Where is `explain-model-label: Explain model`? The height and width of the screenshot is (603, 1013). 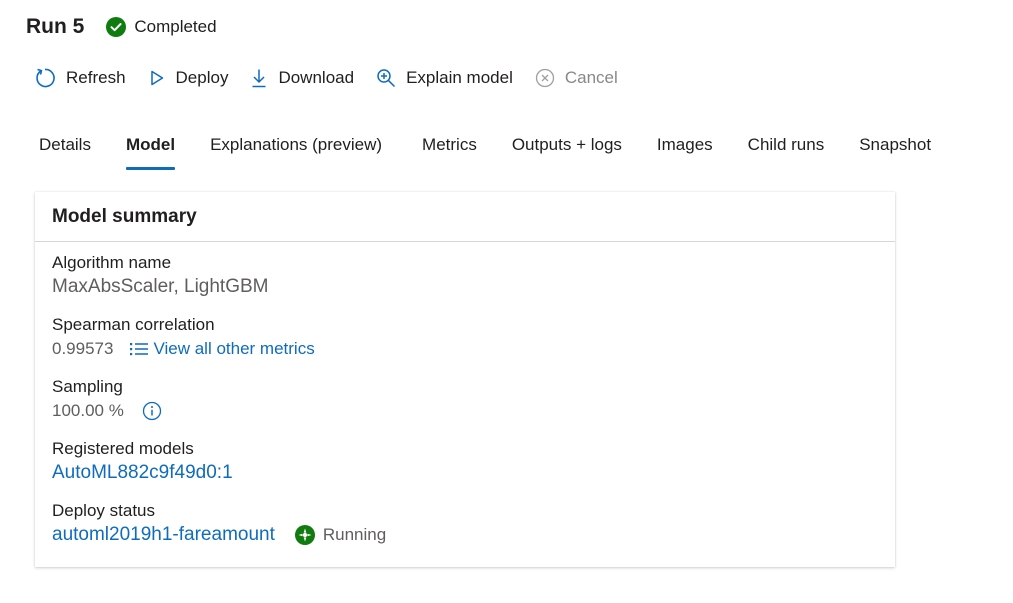
explain-model-label: Explain model is located at coordinates (459, 77).